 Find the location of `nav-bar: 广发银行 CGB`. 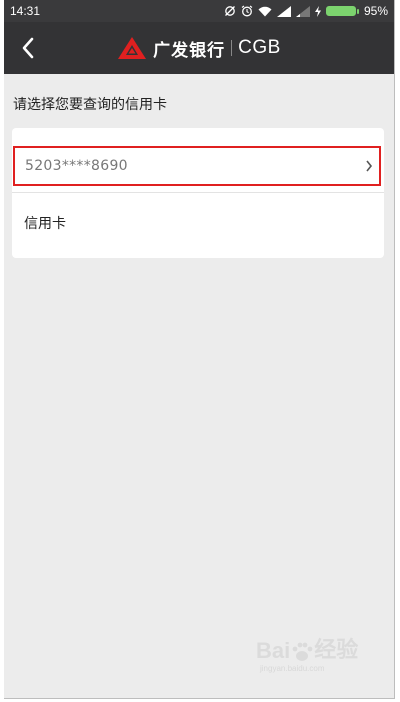

nav-bar: 广发银行 CGB is located at coordinates (199, 48).